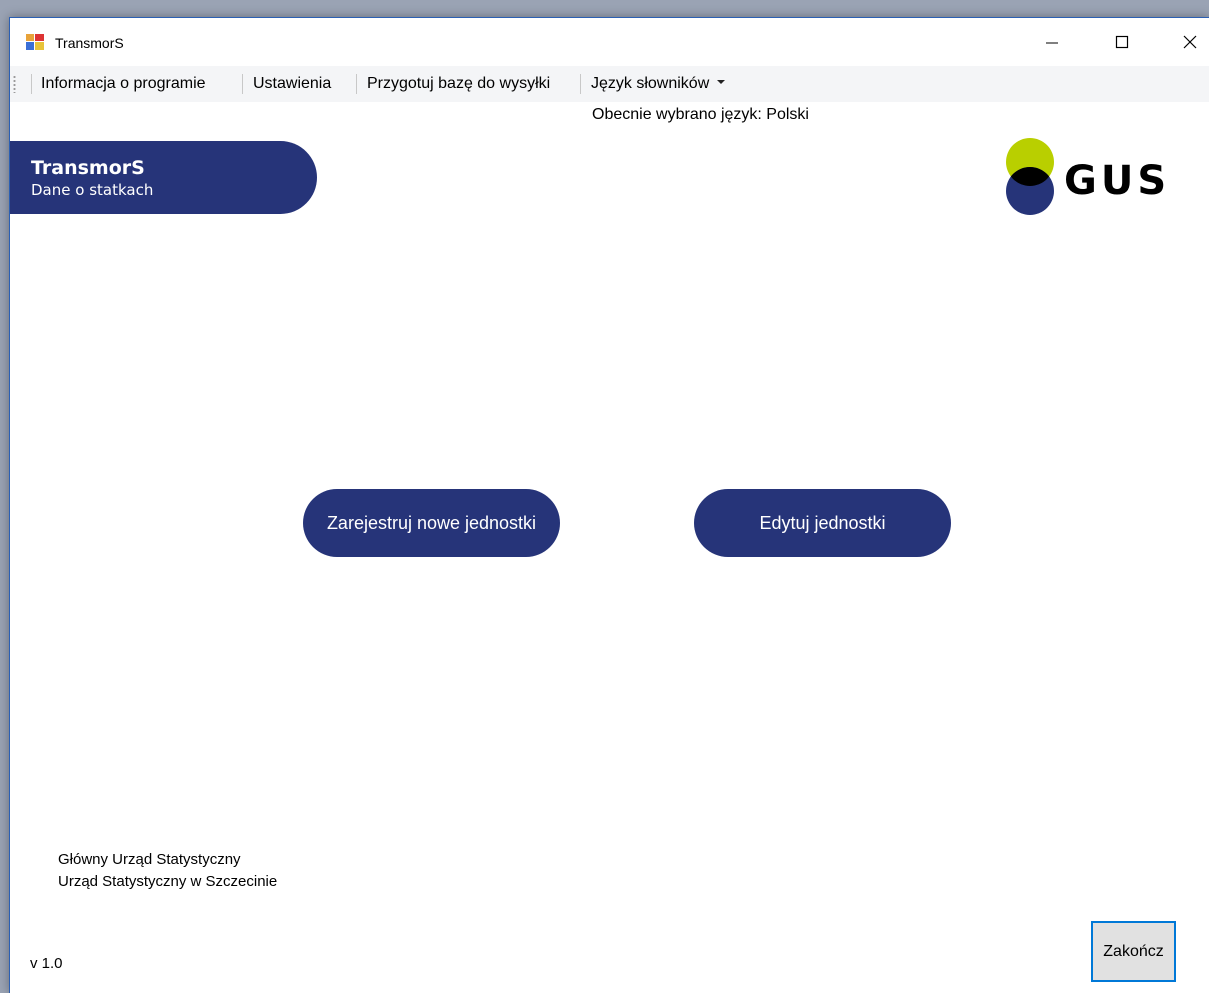 This screenshot has width=1209, height=993. I want to click on menu-item-dictionary-language-label: Język słowników, so click(650, 83).